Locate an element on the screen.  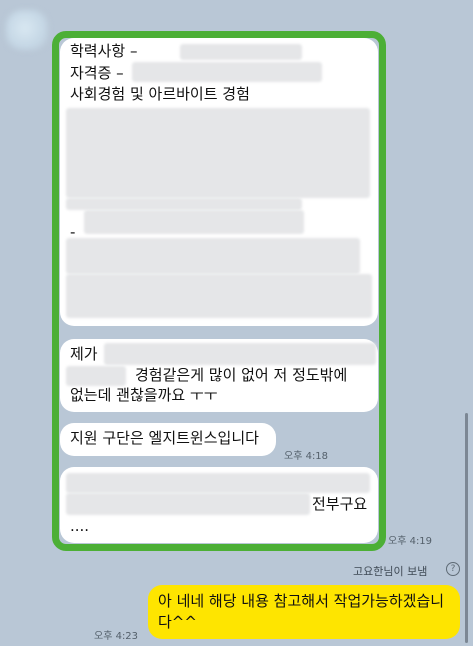
scrollbar is located at coordinates (466, 528).